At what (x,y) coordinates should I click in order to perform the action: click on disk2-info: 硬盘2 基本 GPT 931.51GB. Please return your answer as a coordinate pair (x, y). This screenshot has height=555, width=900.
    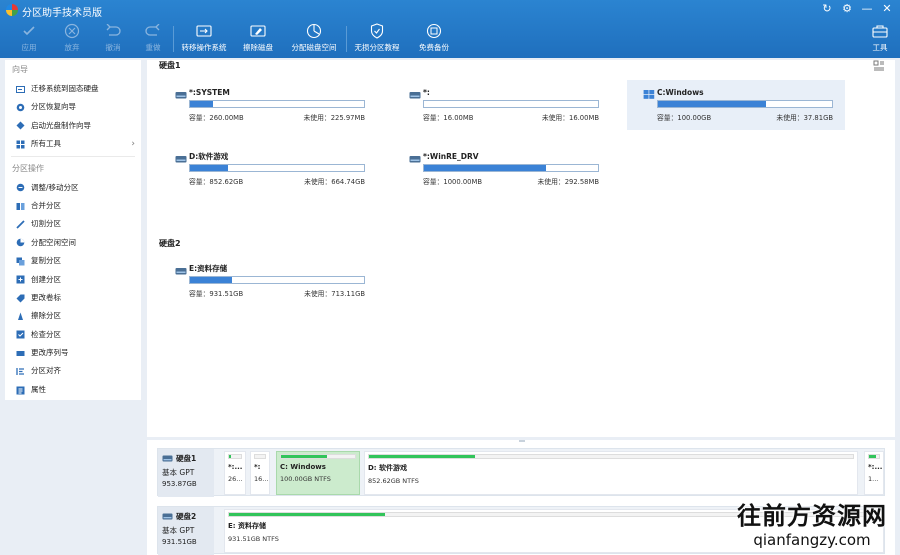
    Looking at the image, I should click on (186, 531).